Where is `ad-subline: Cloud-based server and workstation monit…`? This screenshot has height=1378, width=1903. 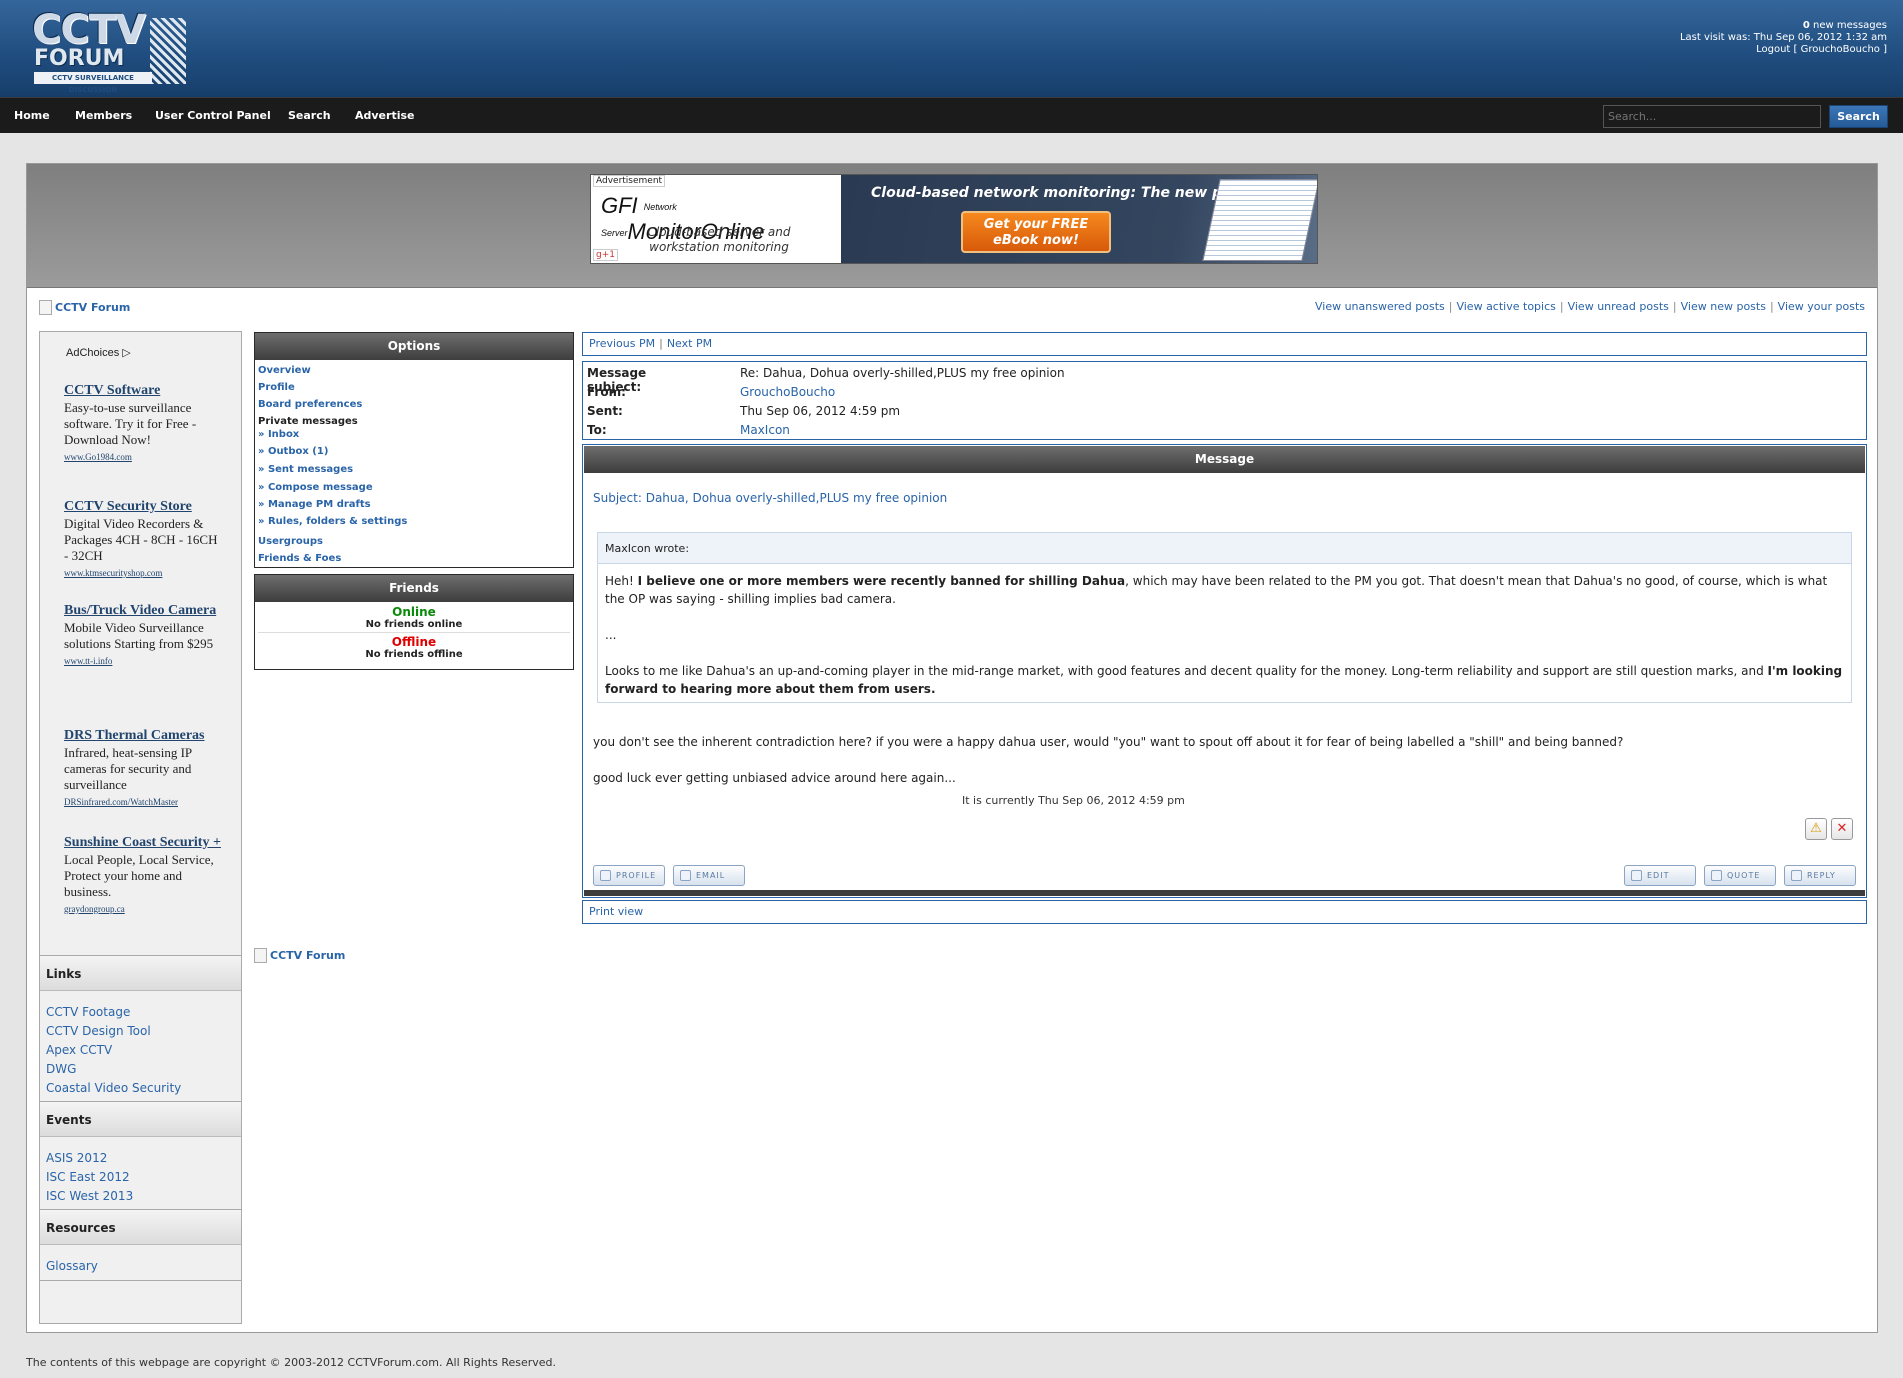 ad-subline: Cloud-based server and workstation monit… is located at coordinates (719, 239).